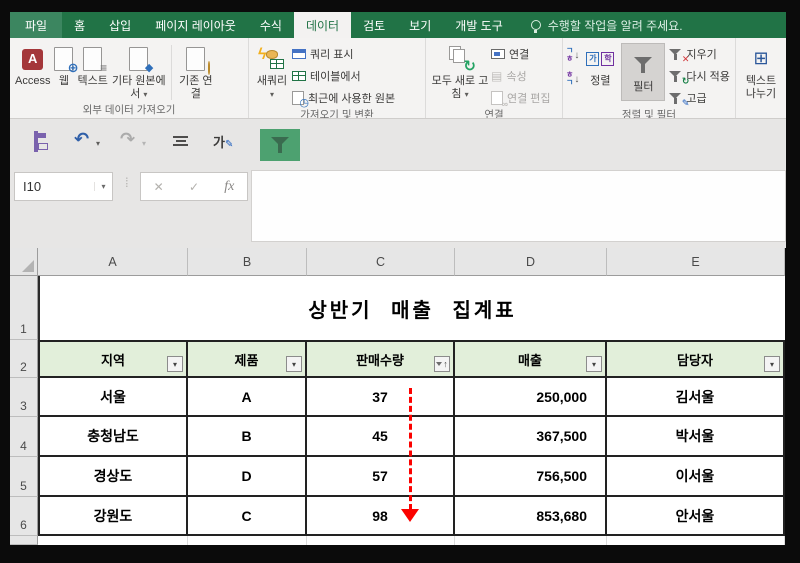 This screenshot has height=563, width=800. Describe the element at coordinates (442, 364) in the screenshot. I see `filter-dropdown-quantity-sorted: ↑` at that location.